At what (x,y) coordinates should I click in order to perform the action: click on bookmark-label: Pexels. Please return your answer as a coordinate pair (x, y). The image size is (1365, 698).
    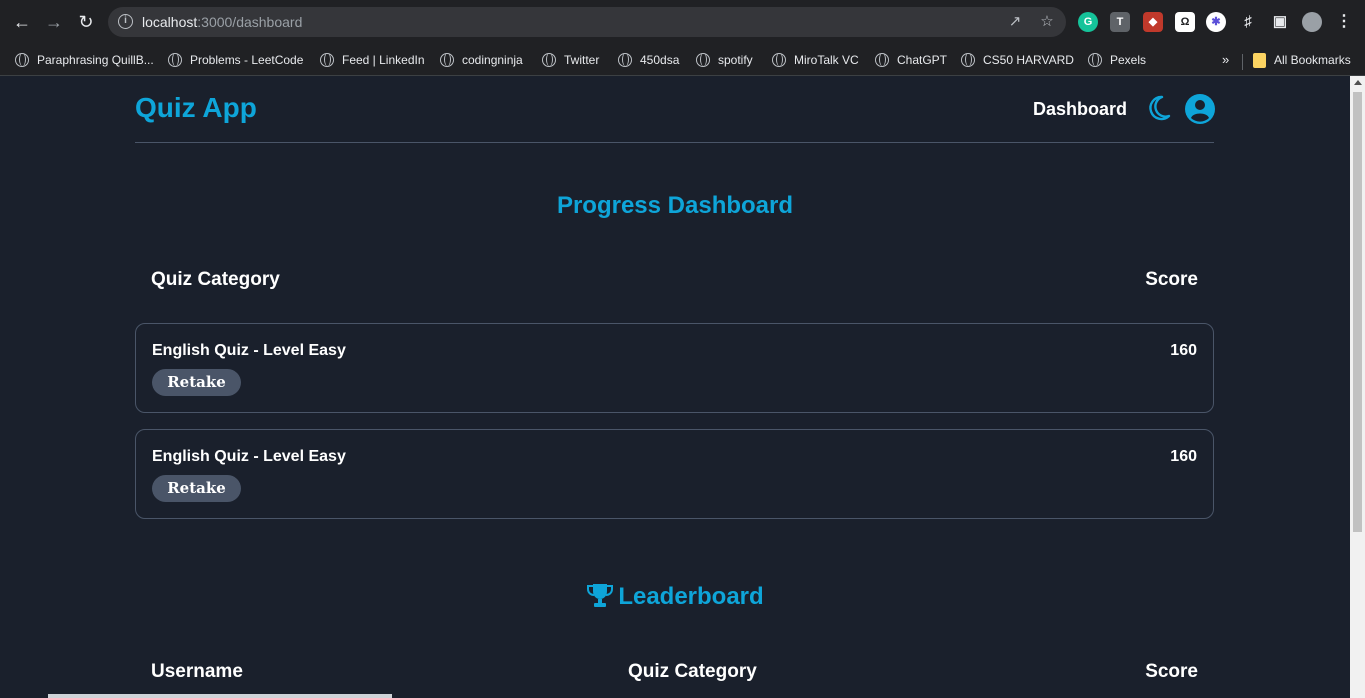
    Looking at the image, I should click on (1128, 60).